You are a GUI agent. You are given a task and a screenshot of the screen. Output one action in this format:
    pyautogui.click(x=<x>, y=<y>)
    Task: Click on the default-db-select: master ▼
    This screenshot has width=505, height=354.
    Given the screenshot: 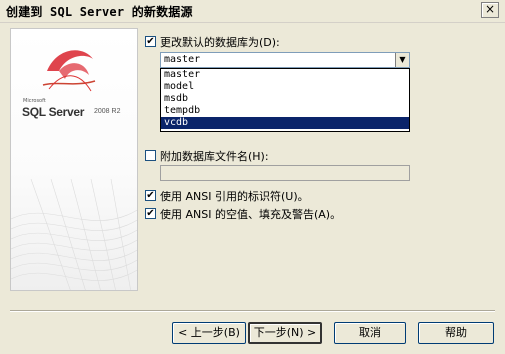 What is the action you would take?
    pyautogui.click(x=285, y=60)
    